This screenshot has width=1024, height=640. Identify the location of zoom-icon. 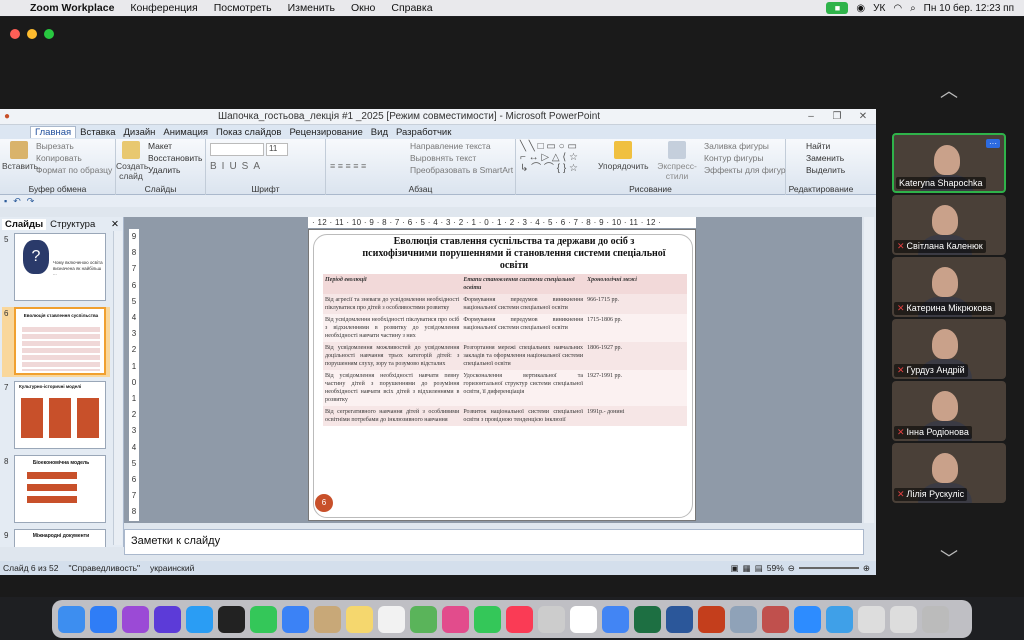
(807, 619).